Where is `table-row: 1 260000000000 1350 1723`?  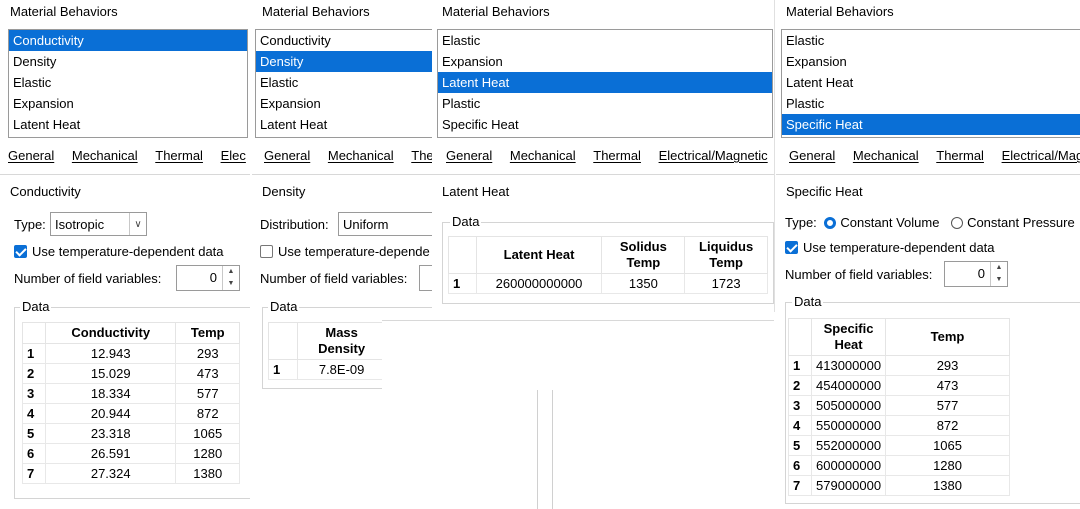 table-row: 1 260000000000 1350 1723 is located at coordinates (608, 283).